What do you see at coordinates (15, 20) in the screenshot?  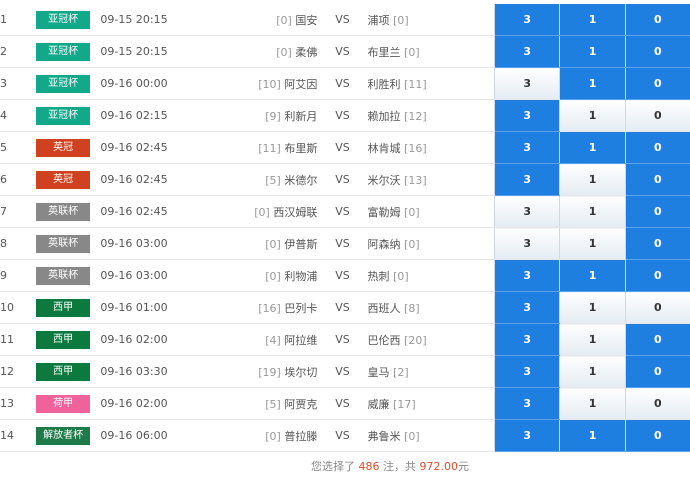 I see `match-number: 1` at bounding box center [15, 20].